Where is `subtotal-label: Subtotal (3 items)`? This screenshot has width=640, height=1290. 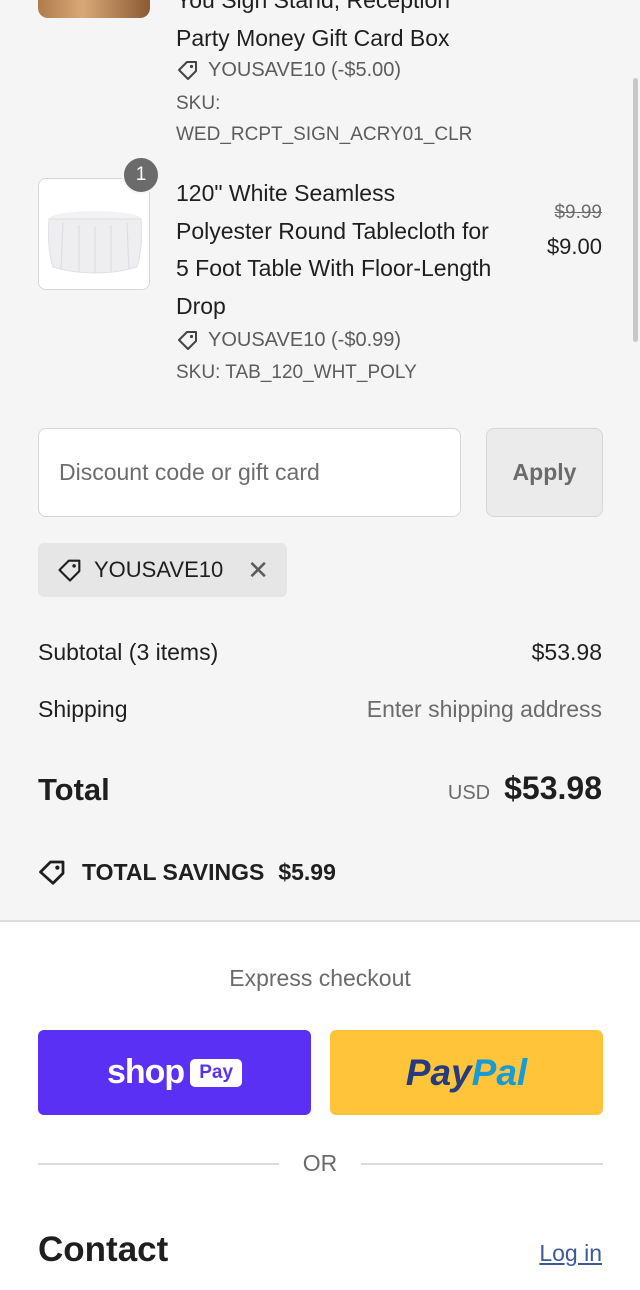
subtotal-label: Subtotal (3 items) is located at coordinates (128, 652).